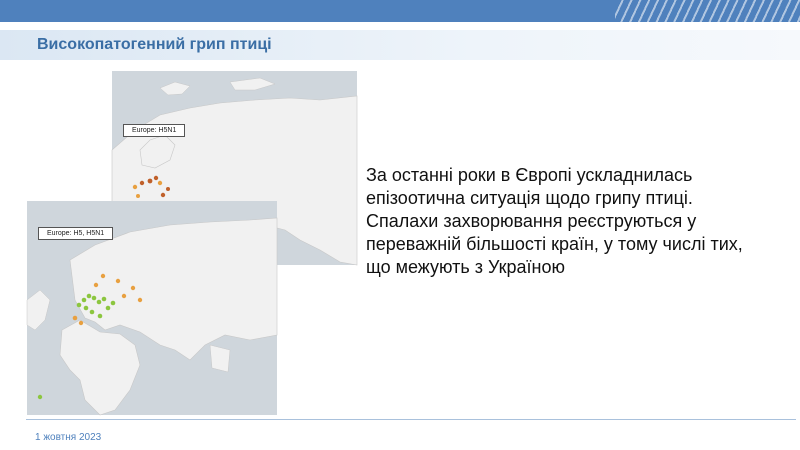 The width and height of the screenshot is (800, 450). What do you see at coordinates (411, 419) in the screenshot?
I see `footer-divider` at bounding box center [411, 419].